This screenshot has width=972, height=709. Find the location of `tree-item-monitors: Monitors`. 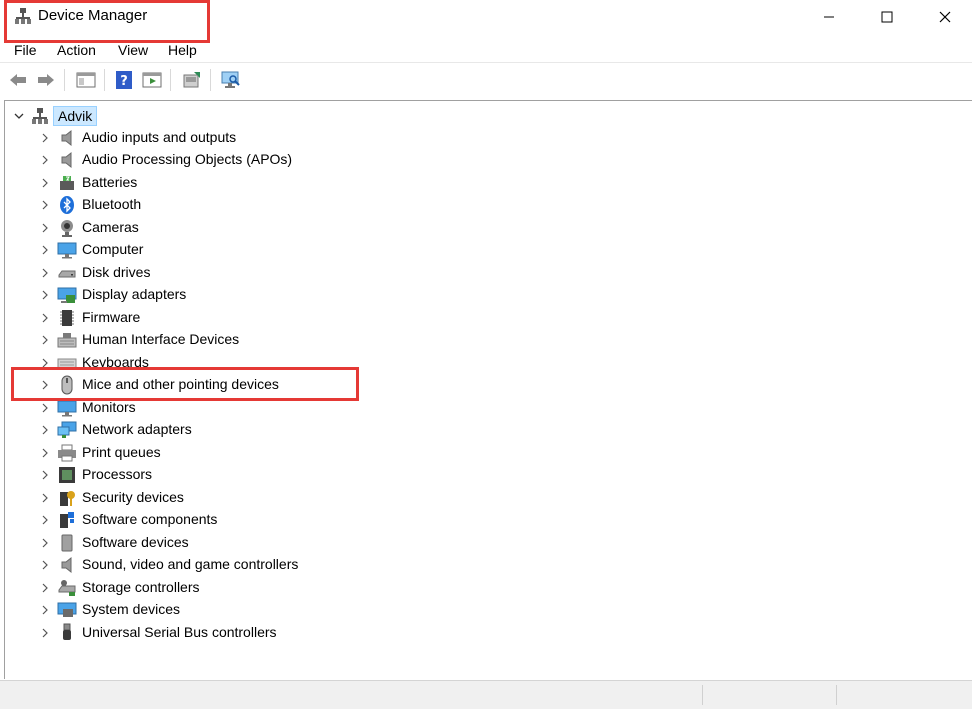

tree-item-monitors: Monitors is located at coordinates (265, 408).